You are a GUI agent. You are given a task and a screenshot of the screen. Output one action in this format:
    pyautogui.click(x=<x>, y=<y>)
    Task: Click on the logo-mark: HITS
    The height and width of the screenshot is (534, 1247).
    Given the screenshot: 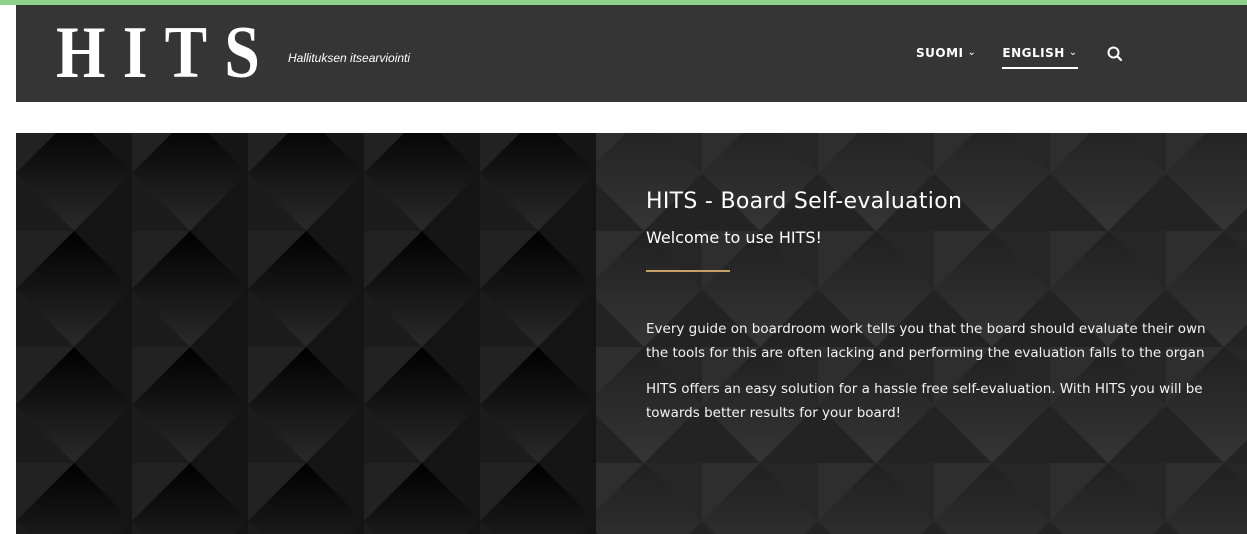 What is the action you would take?
    pyautogui.click(x=166, y=53)
    